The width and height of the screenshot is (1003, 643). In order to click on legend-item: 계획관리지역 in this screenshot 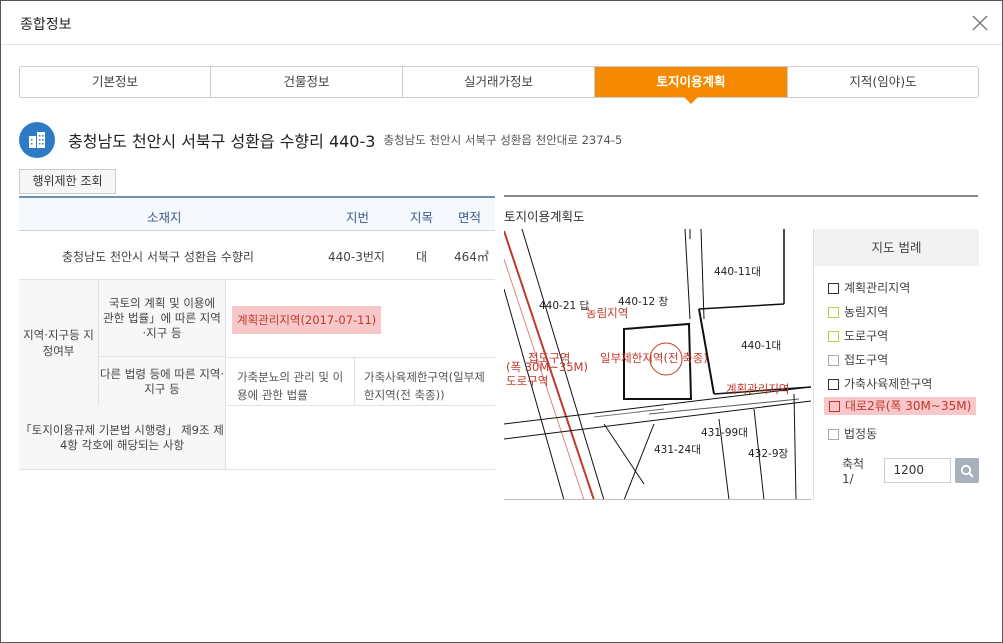, I will do `click(869, 288)`.